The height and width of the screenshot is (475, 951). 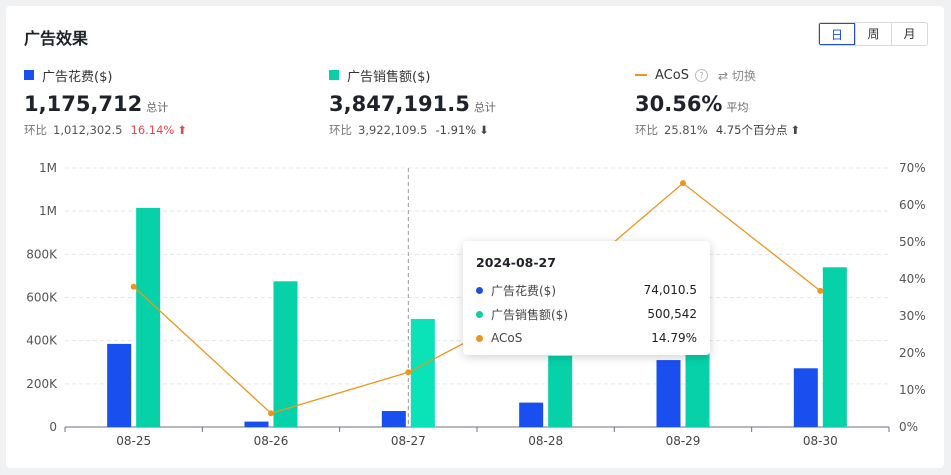 What do you see at coordinates (912, 353) in the screenshot?
I see `y-right-tick-label: 20%` at bounding box center [912, 353].